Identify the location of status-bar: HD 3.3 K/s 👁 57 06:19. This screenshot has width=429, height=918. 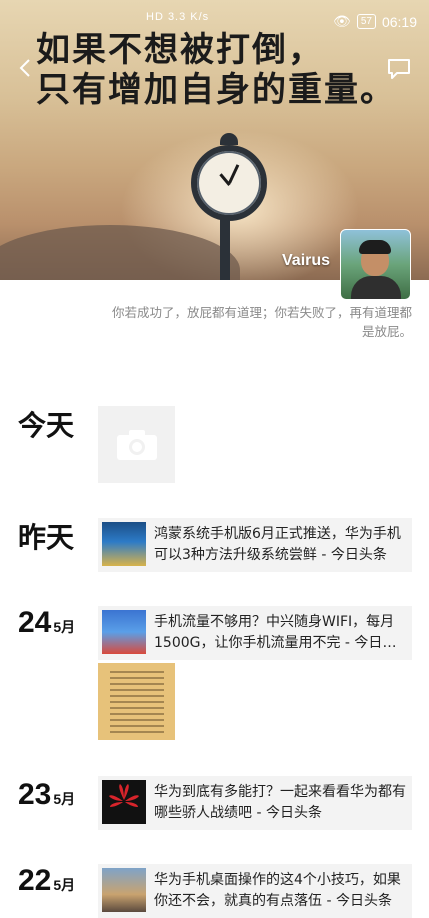
(214, 22).